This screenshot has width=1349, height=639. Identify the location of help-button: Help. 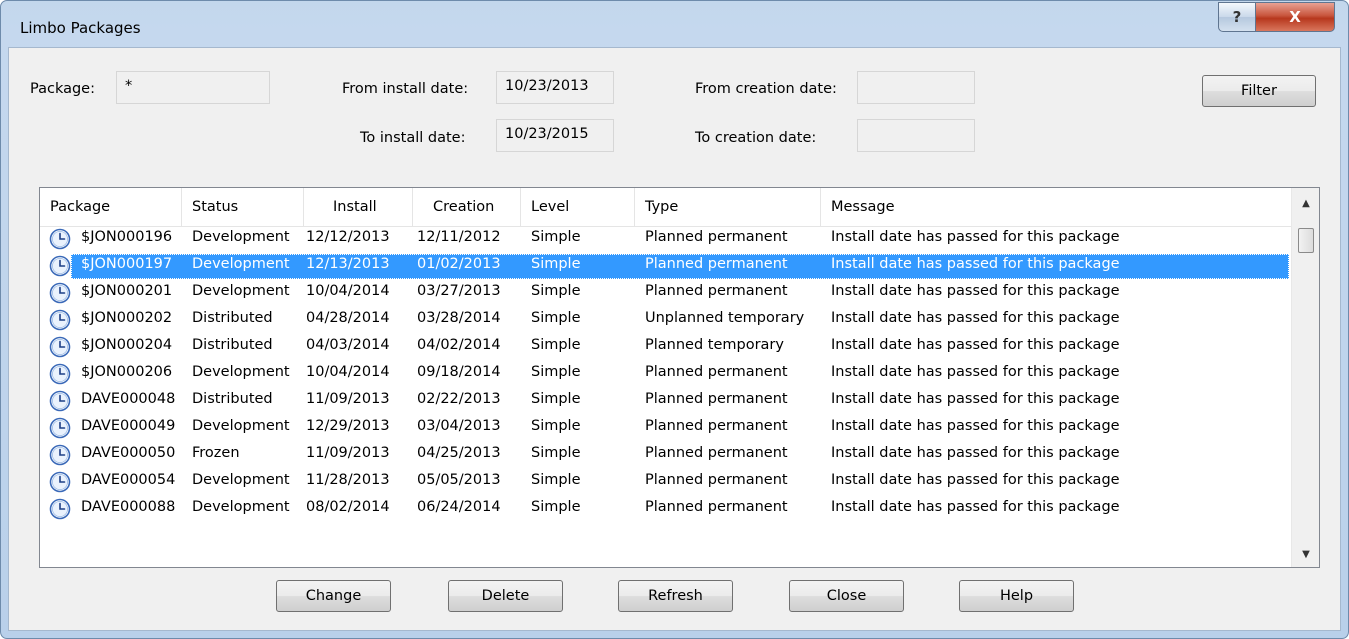
(1016, 596).